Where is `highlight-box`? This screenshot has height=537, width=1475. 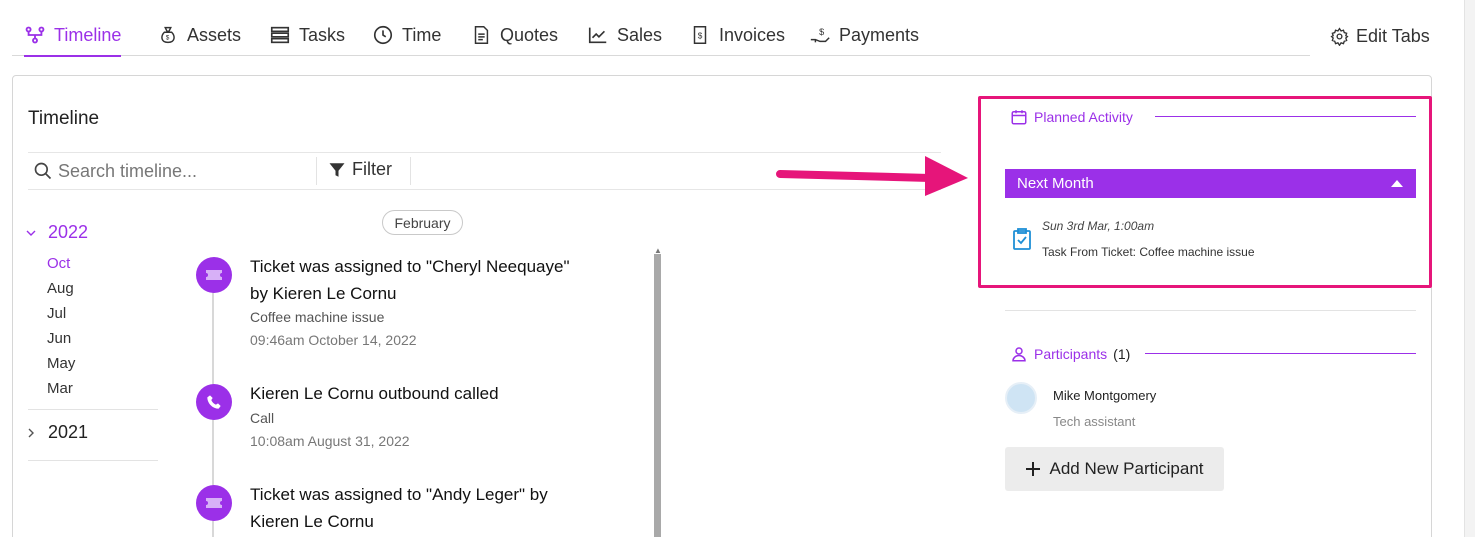 highlight-box is located at coordinates (1205, 192).